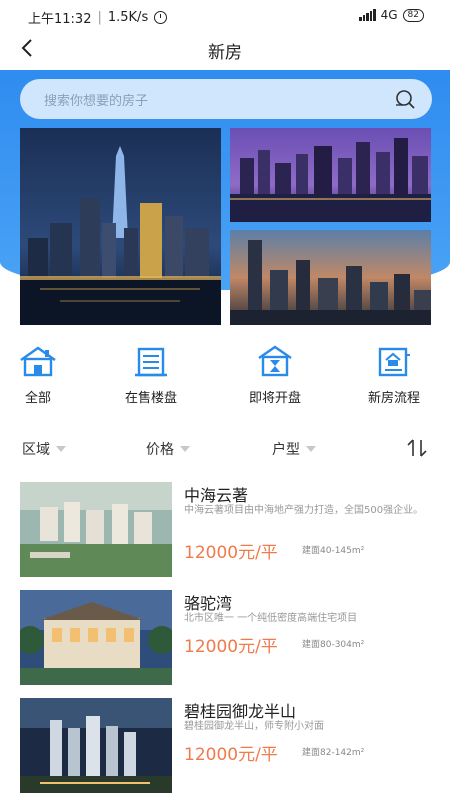 The image size is (450, 800). Describe the element at coordinates (333, 551) in the screenshot. I see `listing-area: 建面40-145m²` at that location.